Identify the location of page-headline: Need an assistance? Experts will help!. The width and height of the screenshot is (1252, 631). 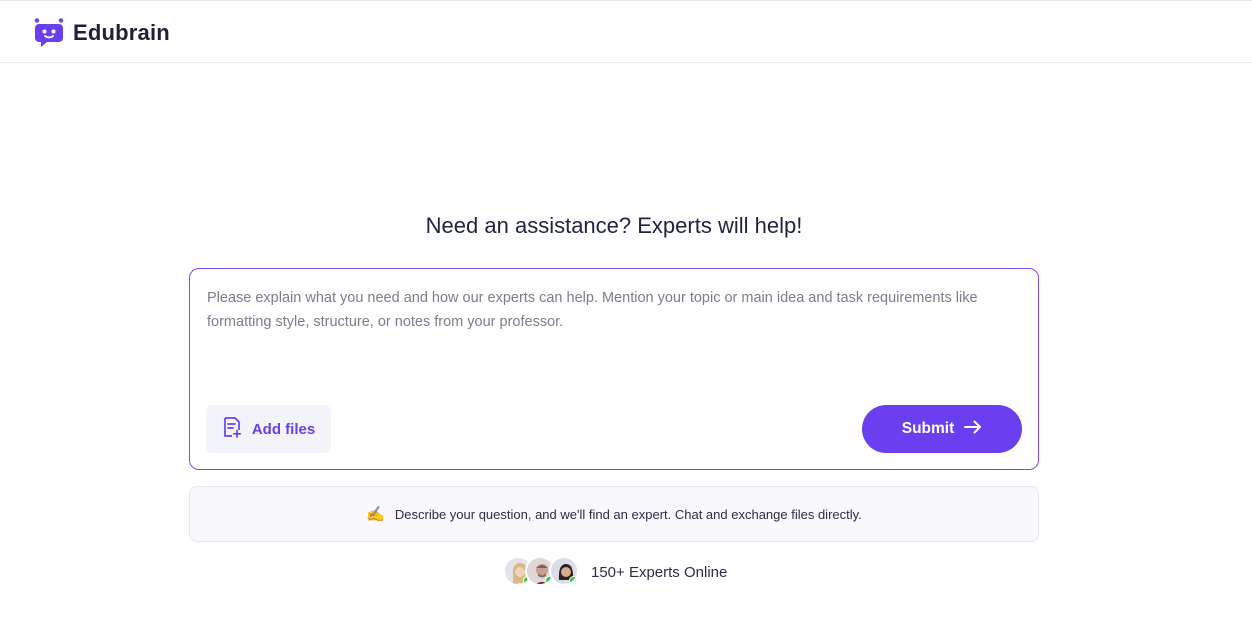
(614, 225).